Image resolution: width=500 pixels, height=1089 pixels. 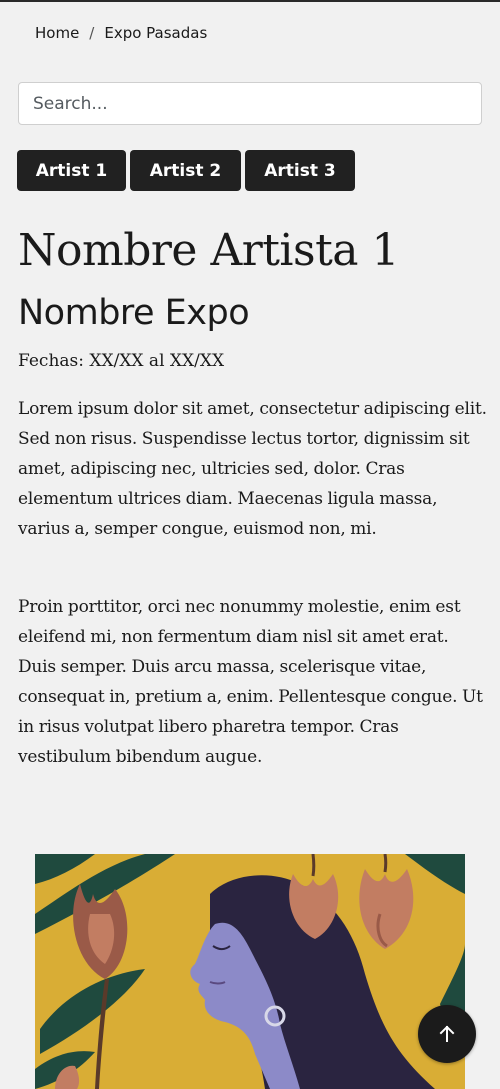 I want to click on artist-button-group: Artist 1 Artist 2 Artist 3, so click(x=186, y=170).